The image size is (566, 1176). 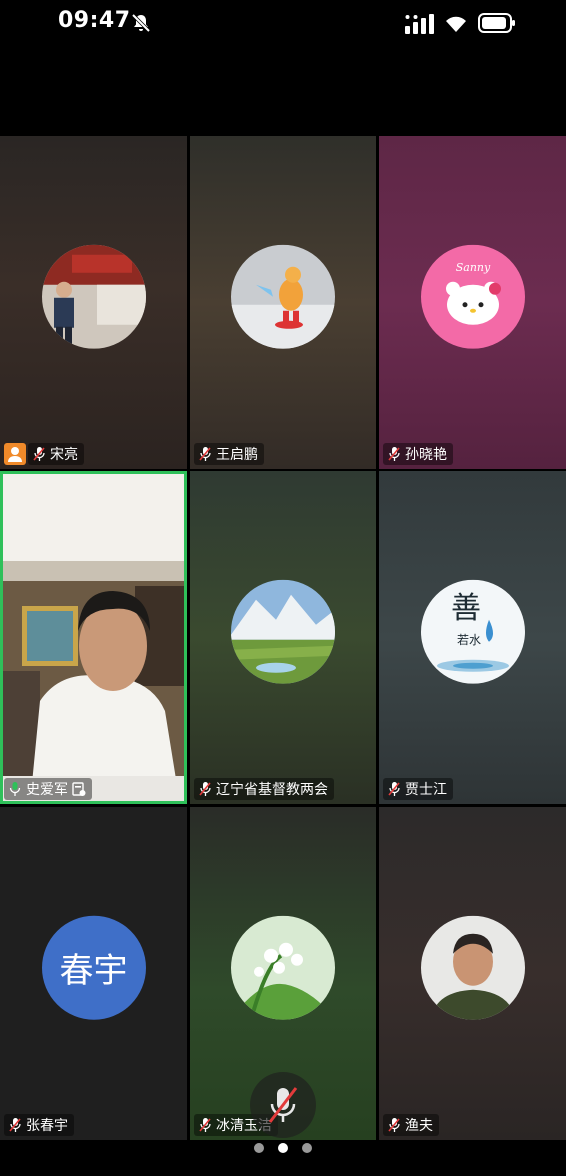 I want to click on participant-tile: 宋亮, so click(x=93, y=302).